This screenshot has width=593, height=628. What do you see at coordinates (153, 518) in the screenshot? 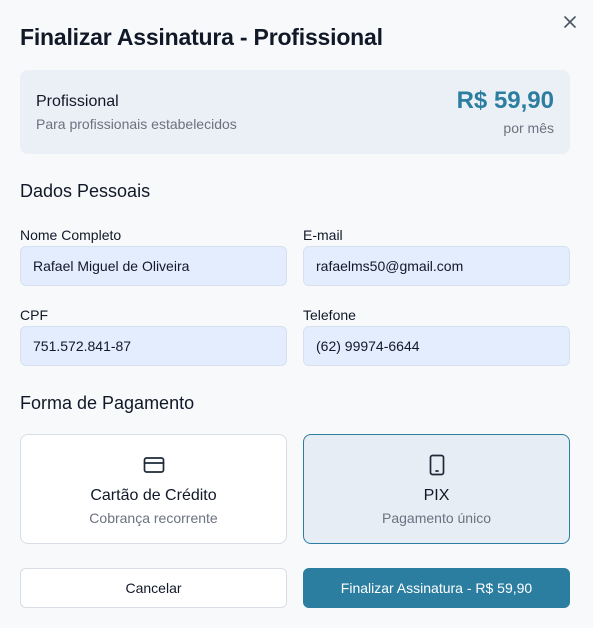
I see `payment-option-subtitle: Cobrança recorrente` at bounding box center [153, 518].